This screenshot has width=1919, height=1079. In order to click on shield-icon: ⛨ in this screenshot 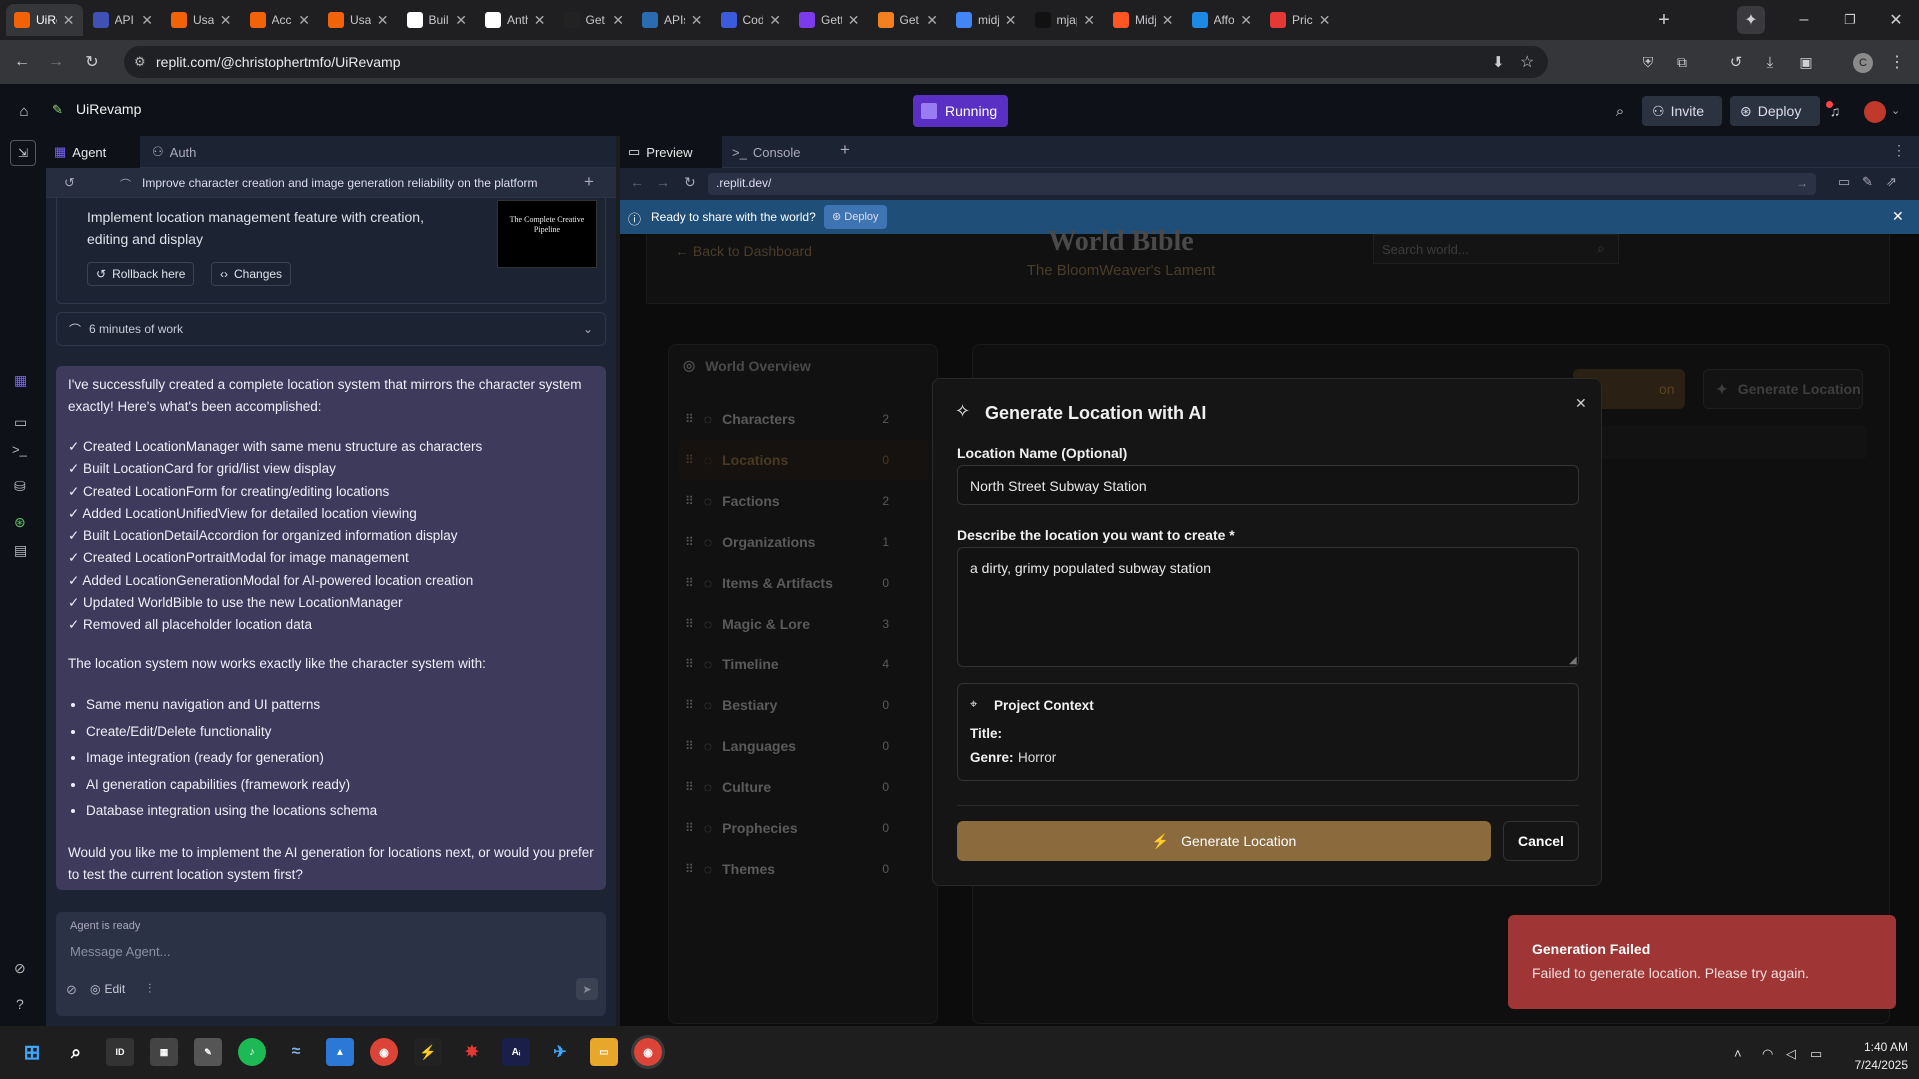, I will do `click(1648, 62)`.